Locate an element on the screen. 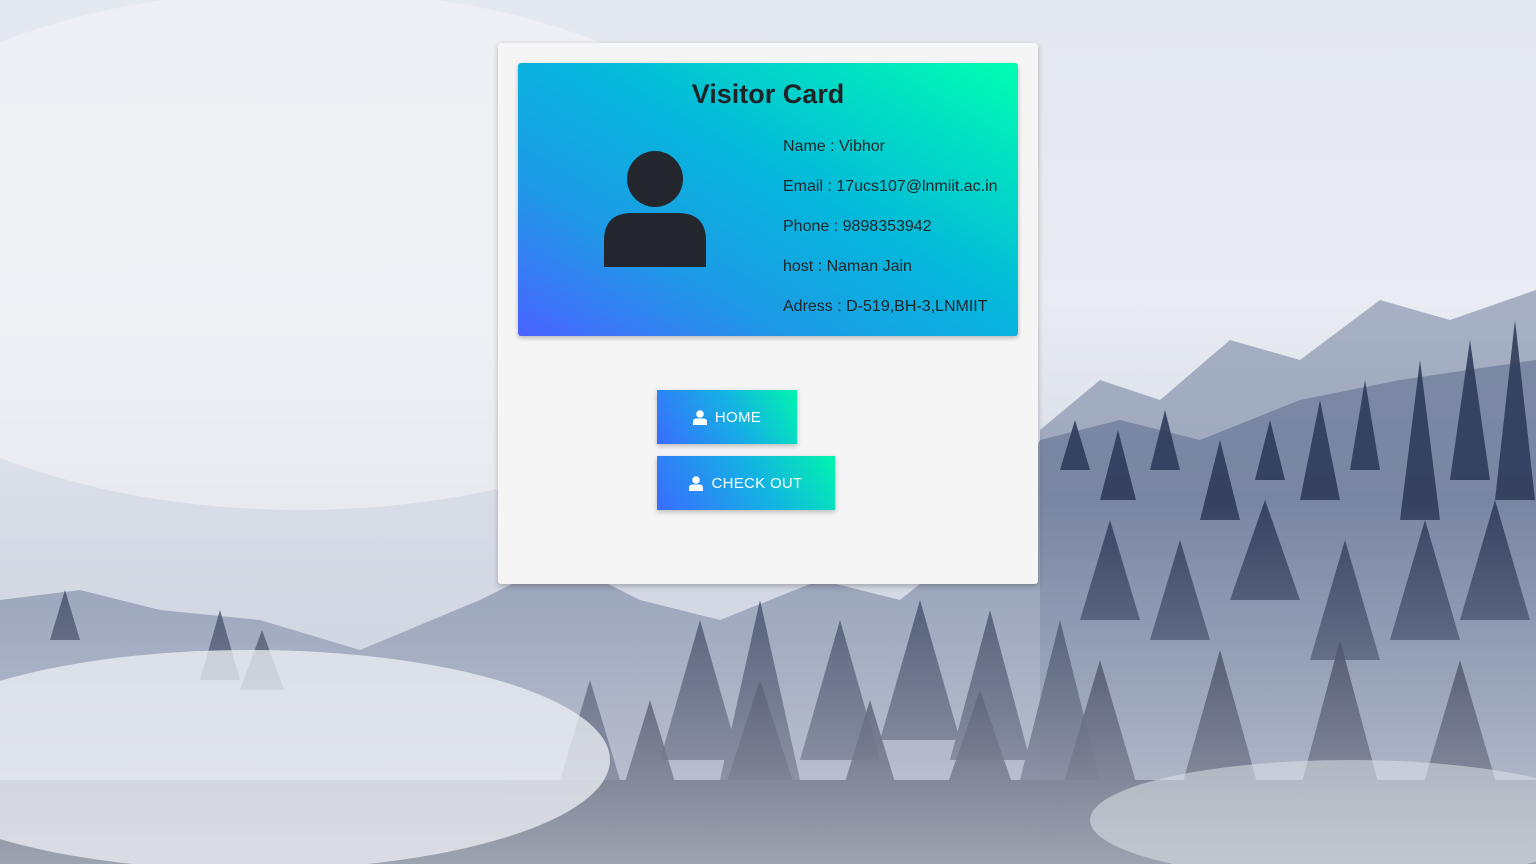  visitor-address: Adress : D-519,BH-3,LNMIIT is located at coordinates (885, 306).